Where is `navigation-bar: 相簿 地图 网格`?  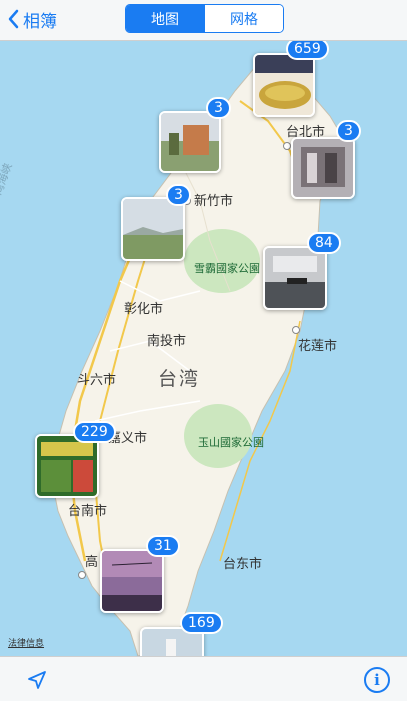 navigation-bar: 相簿 地图 网格 is located at coordinates (203, 20).